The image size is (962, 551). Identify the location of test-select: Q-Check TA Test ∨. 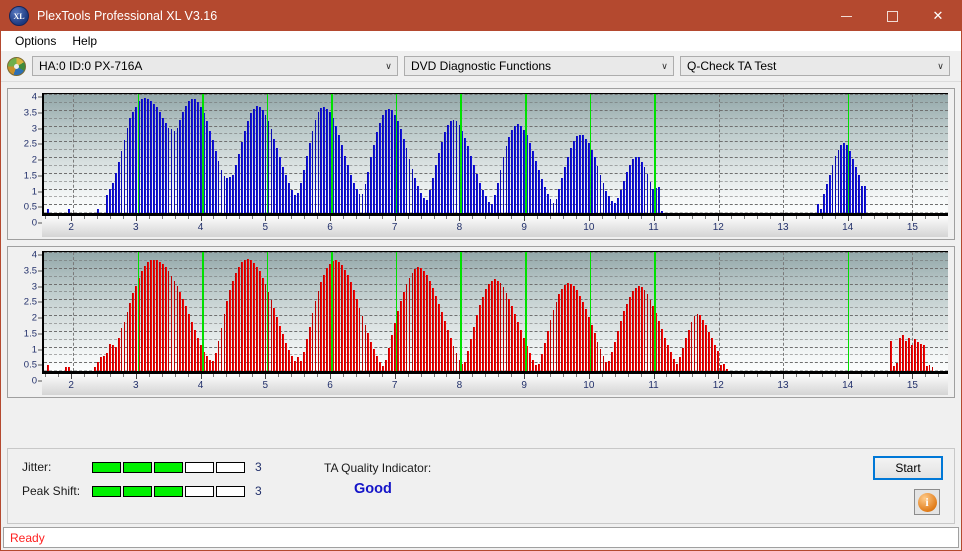
(815, 66).